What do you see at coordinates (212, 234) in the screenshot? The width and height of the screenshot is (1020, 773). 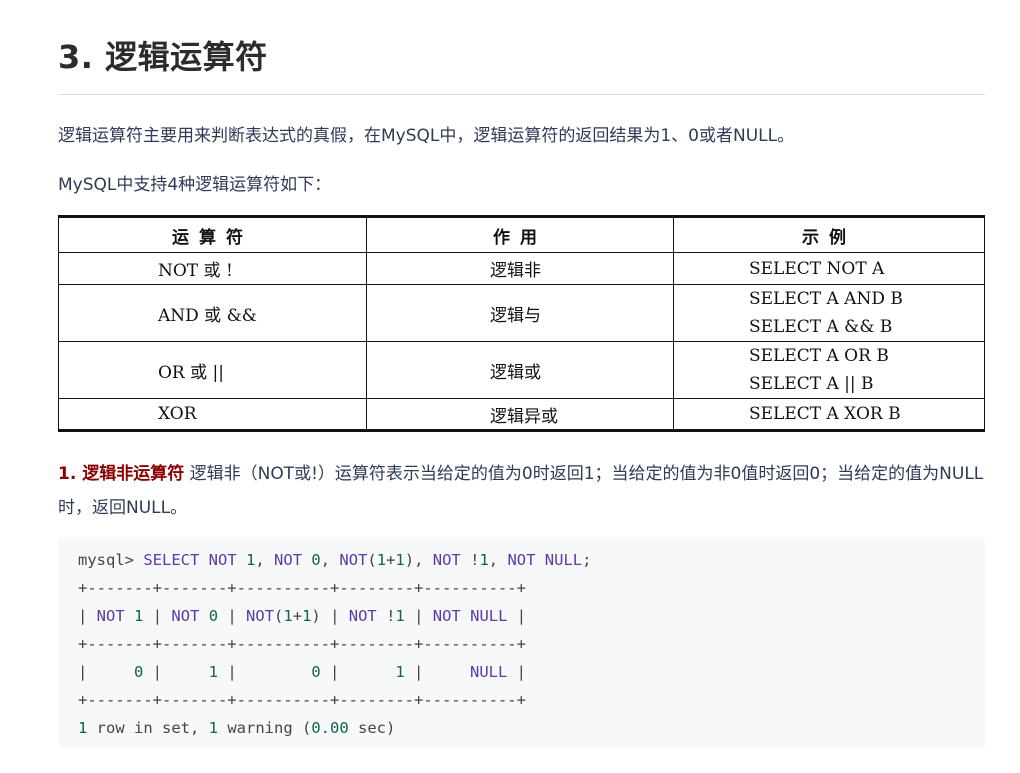 I see `header-operator: 运算符` at bounding box center [212, 234].